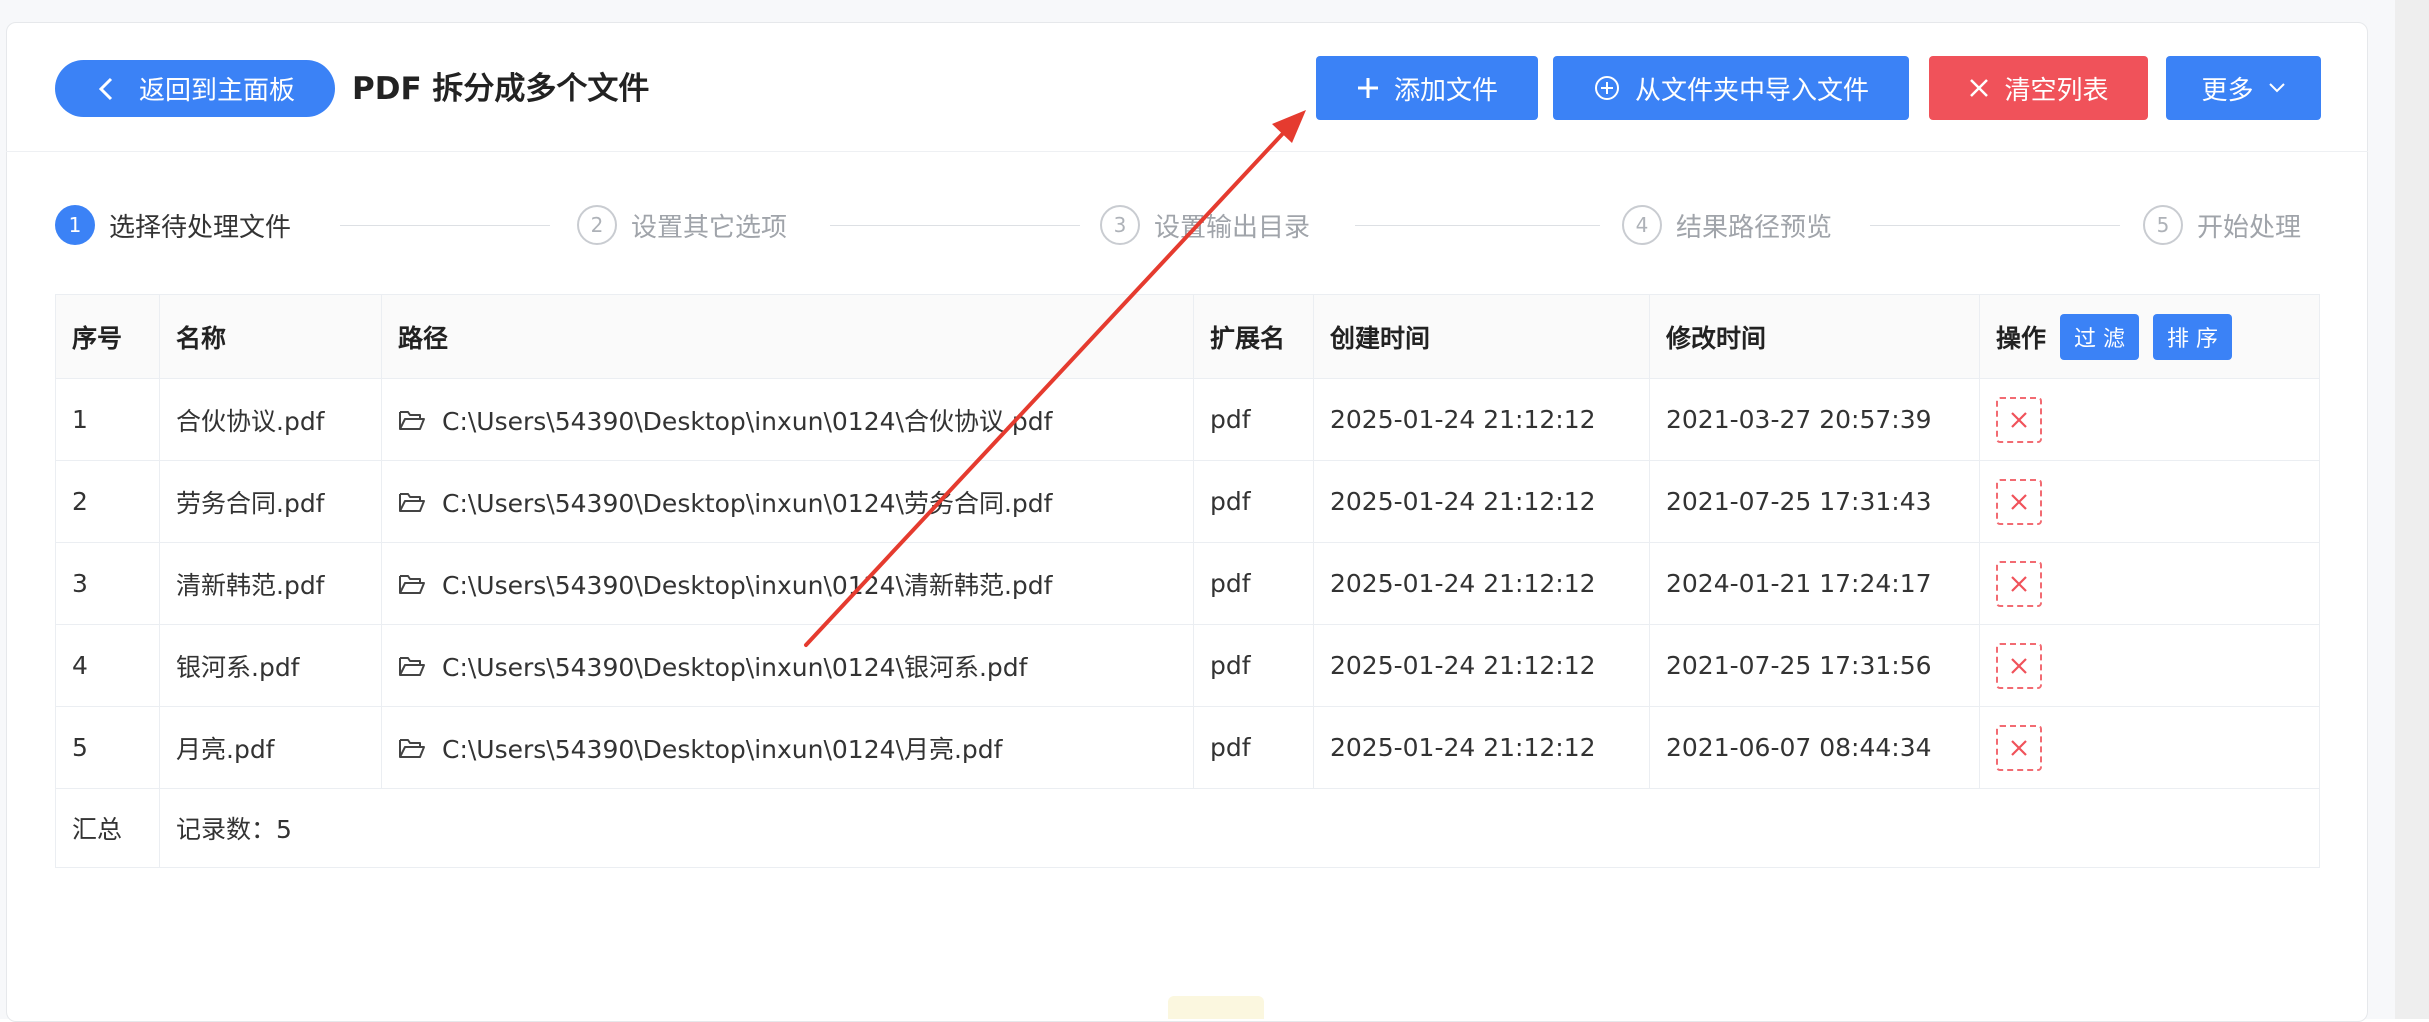 The height and width of the screenshot is (1022, 2429). What do you see at coordinates (1232, 227) in the screenshot?
I see `step-label: 设置输出目录` at bounding box center [1232, 227].